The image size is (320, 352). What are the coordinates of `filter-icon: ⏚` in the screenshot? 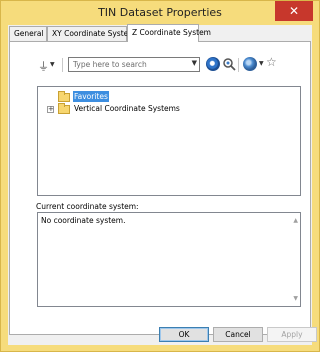 It's located at (43, 66).